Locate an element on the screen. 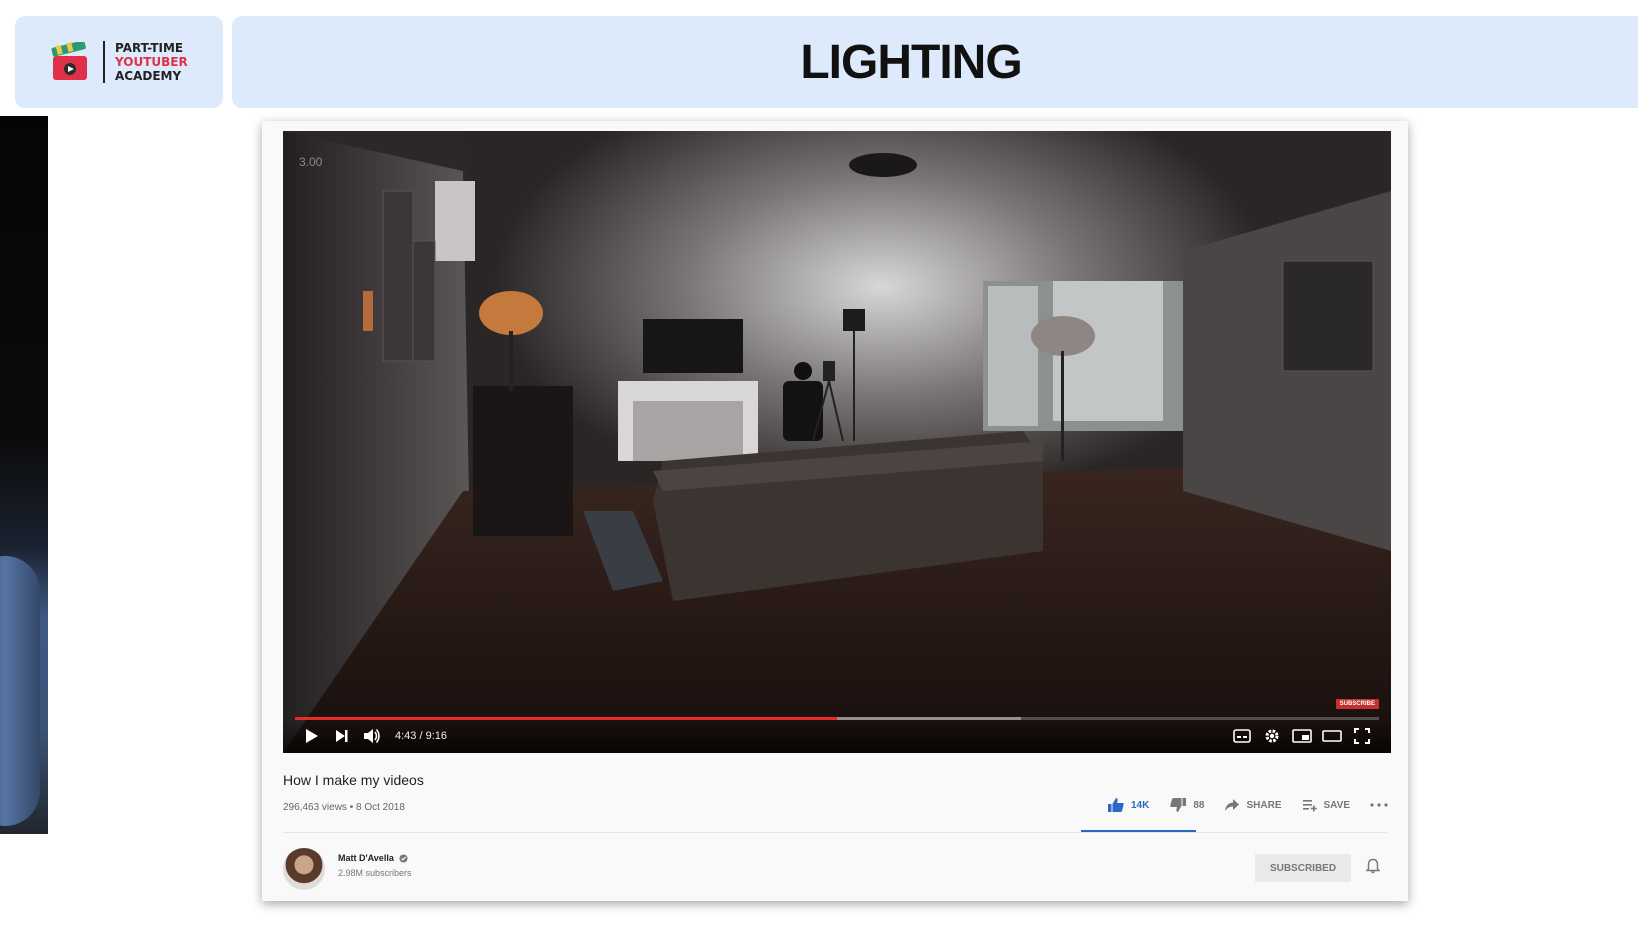  bell-icon is located at coordinates (1373, 866).